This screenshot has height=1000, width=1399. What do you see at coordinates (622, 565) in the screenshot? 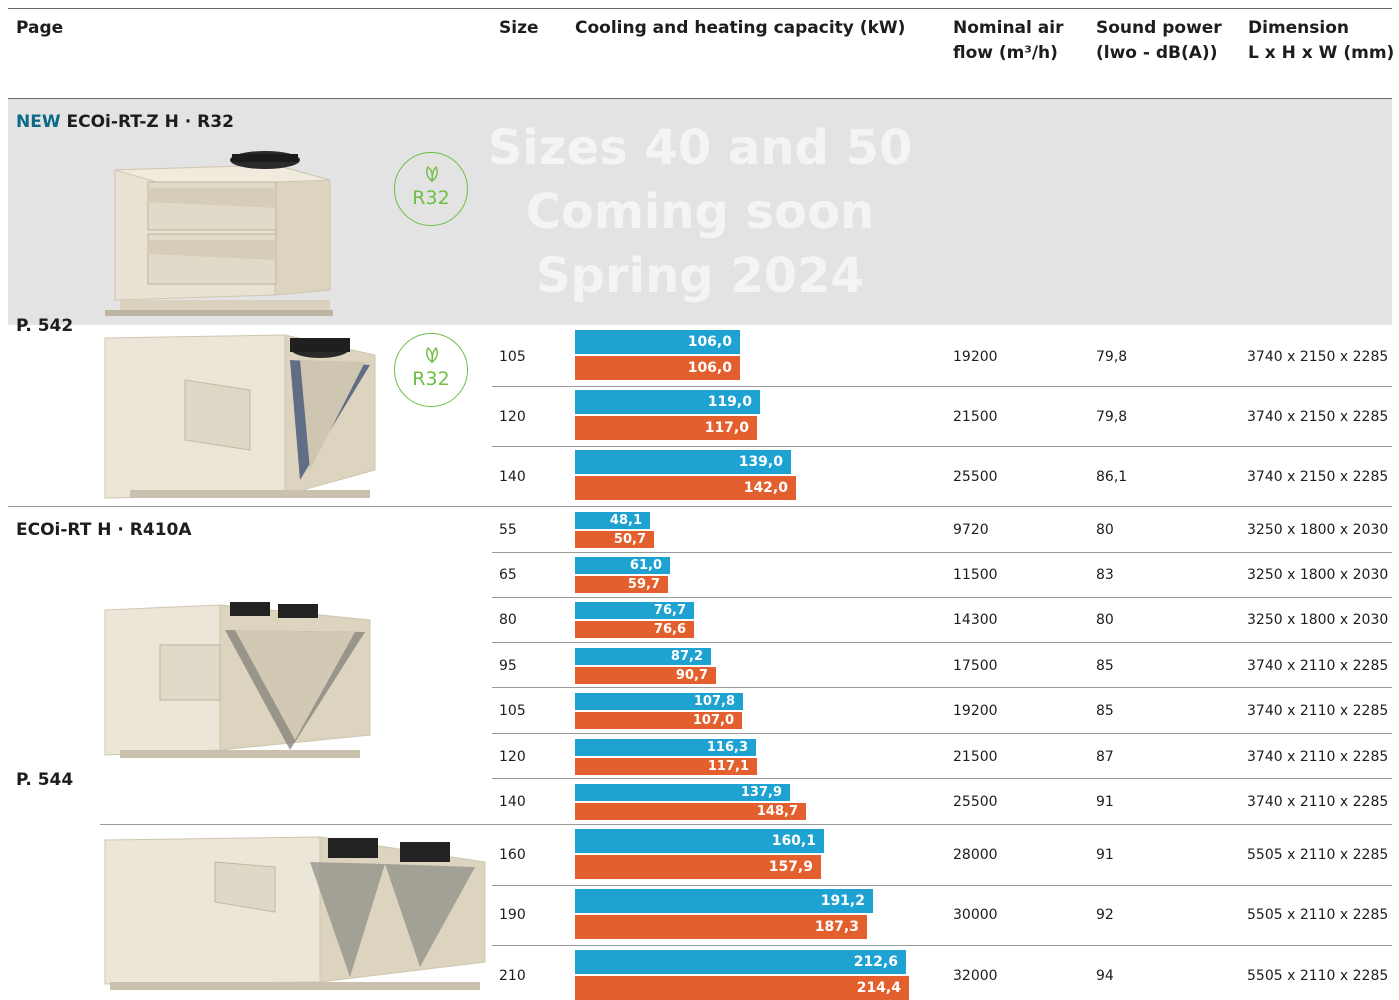
I see `cooling-capacity-bar: 61,0` at bounding box center [622, 565].